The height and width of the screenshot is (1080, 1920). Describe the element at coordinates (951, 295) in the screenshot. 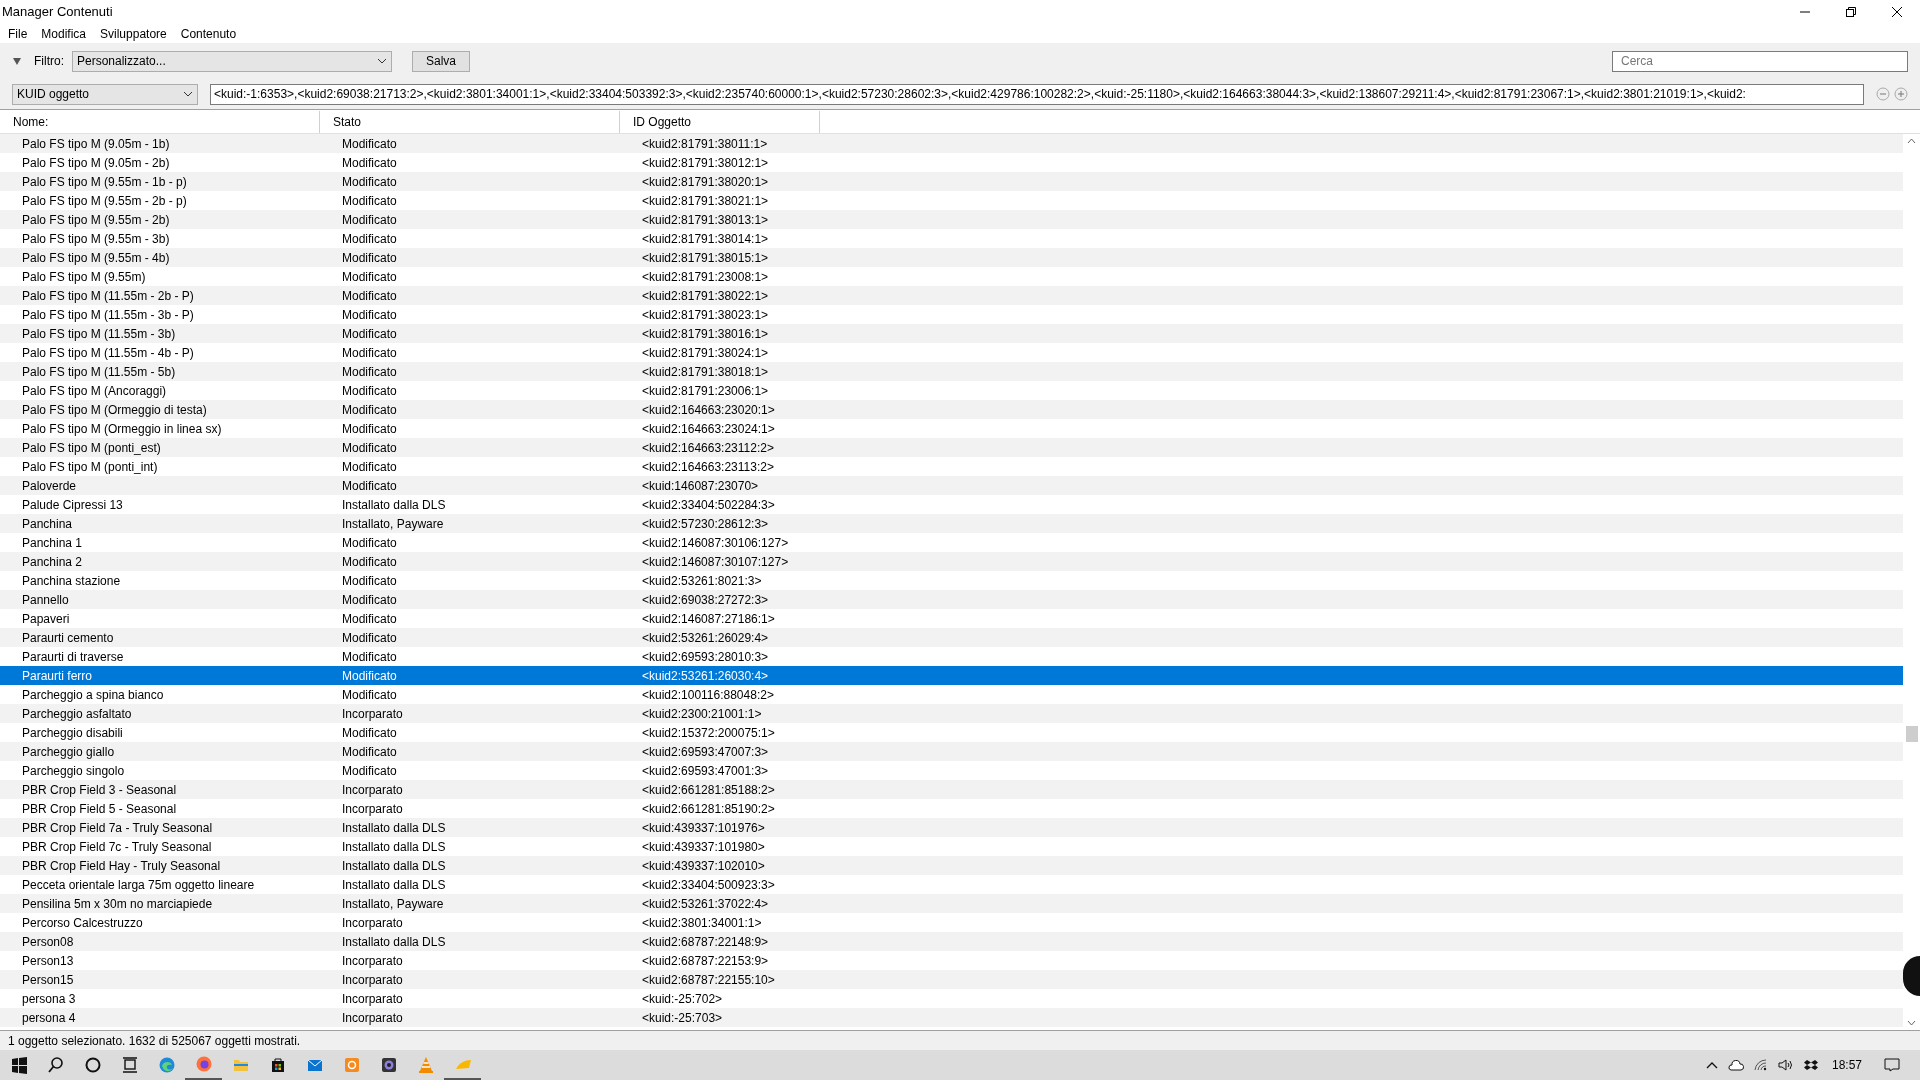

I see `table-row: Palo FS tipo M (11.55m - 2b - P) Modificato <kuid2:81791:38022:1>` at that location.